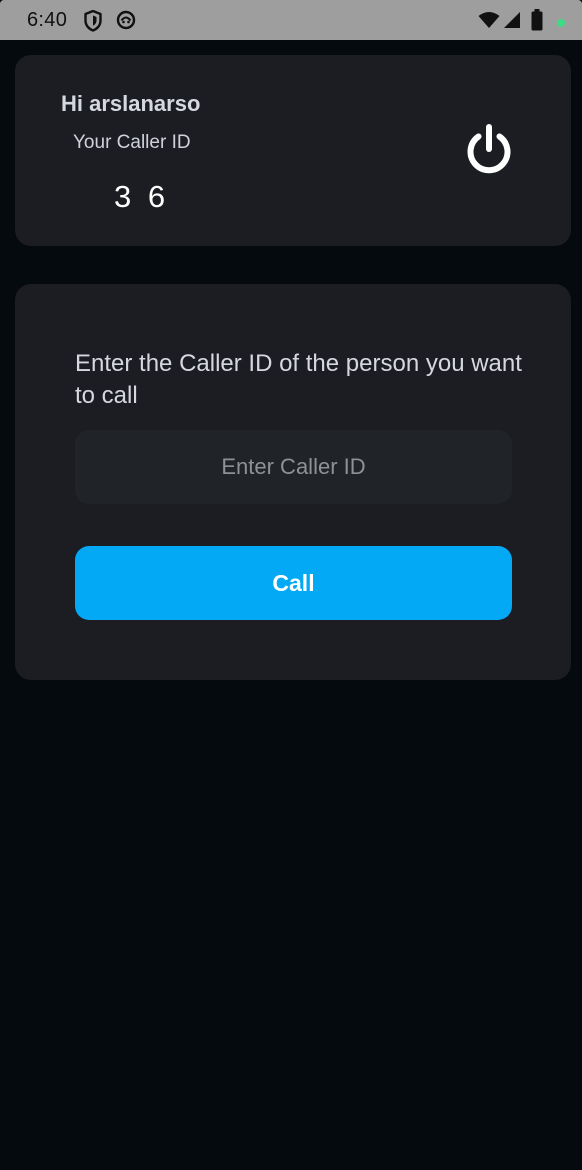  What do you see at coordinates (132, 142) in the screenshot?
I see `caller-id-label: Your Caller ID` at bounding box center [132, 142].